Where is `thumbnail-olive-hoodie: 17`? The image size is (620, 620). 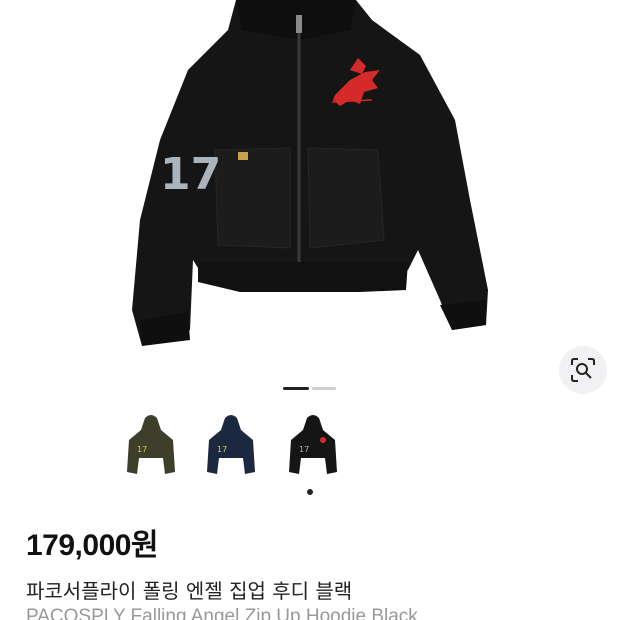
thumbnail-olive-hoodie: 17 is located at coordinates (151, 446).